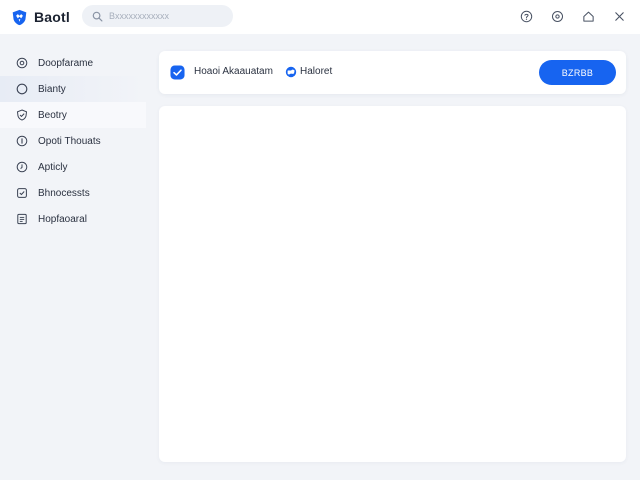  Describe the element at coordinates (22, 115) in the screenshot. I see `shield-icon` at that location.